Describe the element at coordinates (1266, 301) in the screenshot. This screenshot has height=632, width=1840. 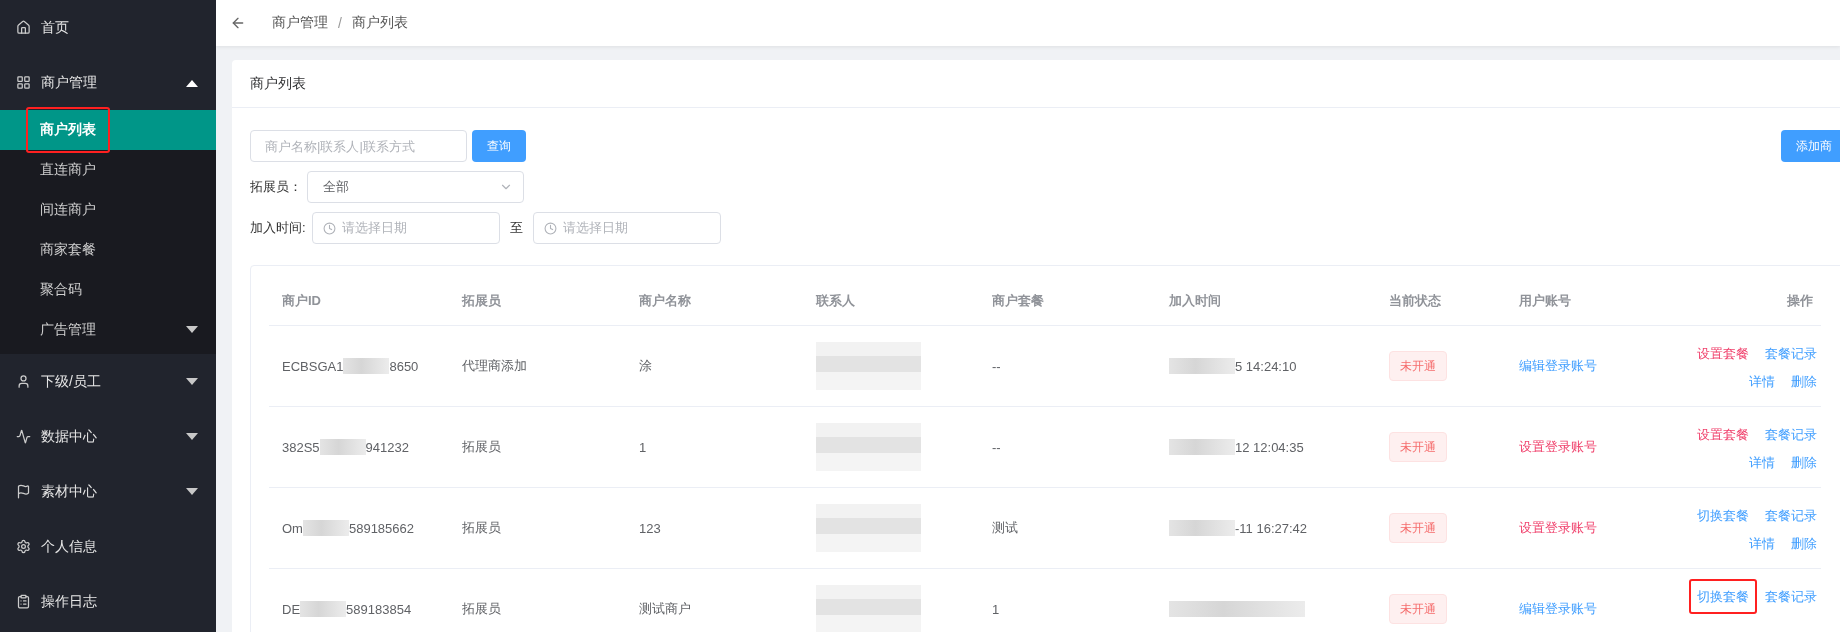
I see `column-header: 加入时间` at that location.